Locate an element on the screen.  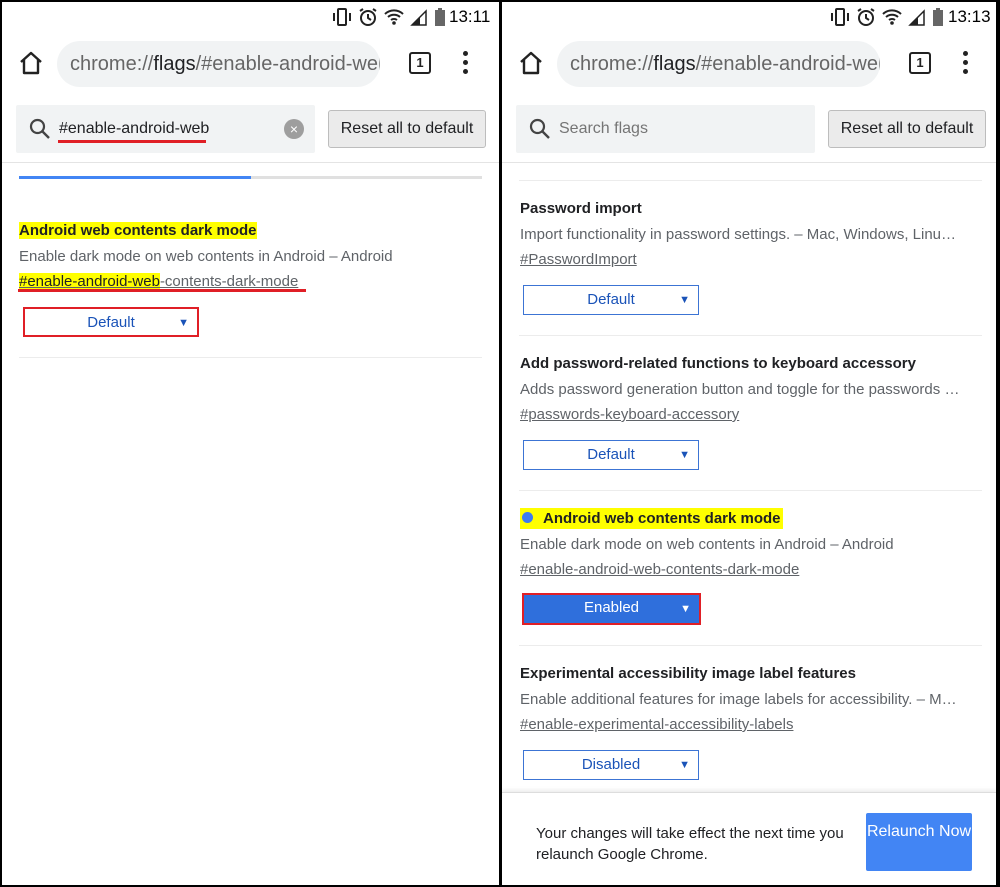
search-input: #enable-android-web is located at coordinates (134, 129).